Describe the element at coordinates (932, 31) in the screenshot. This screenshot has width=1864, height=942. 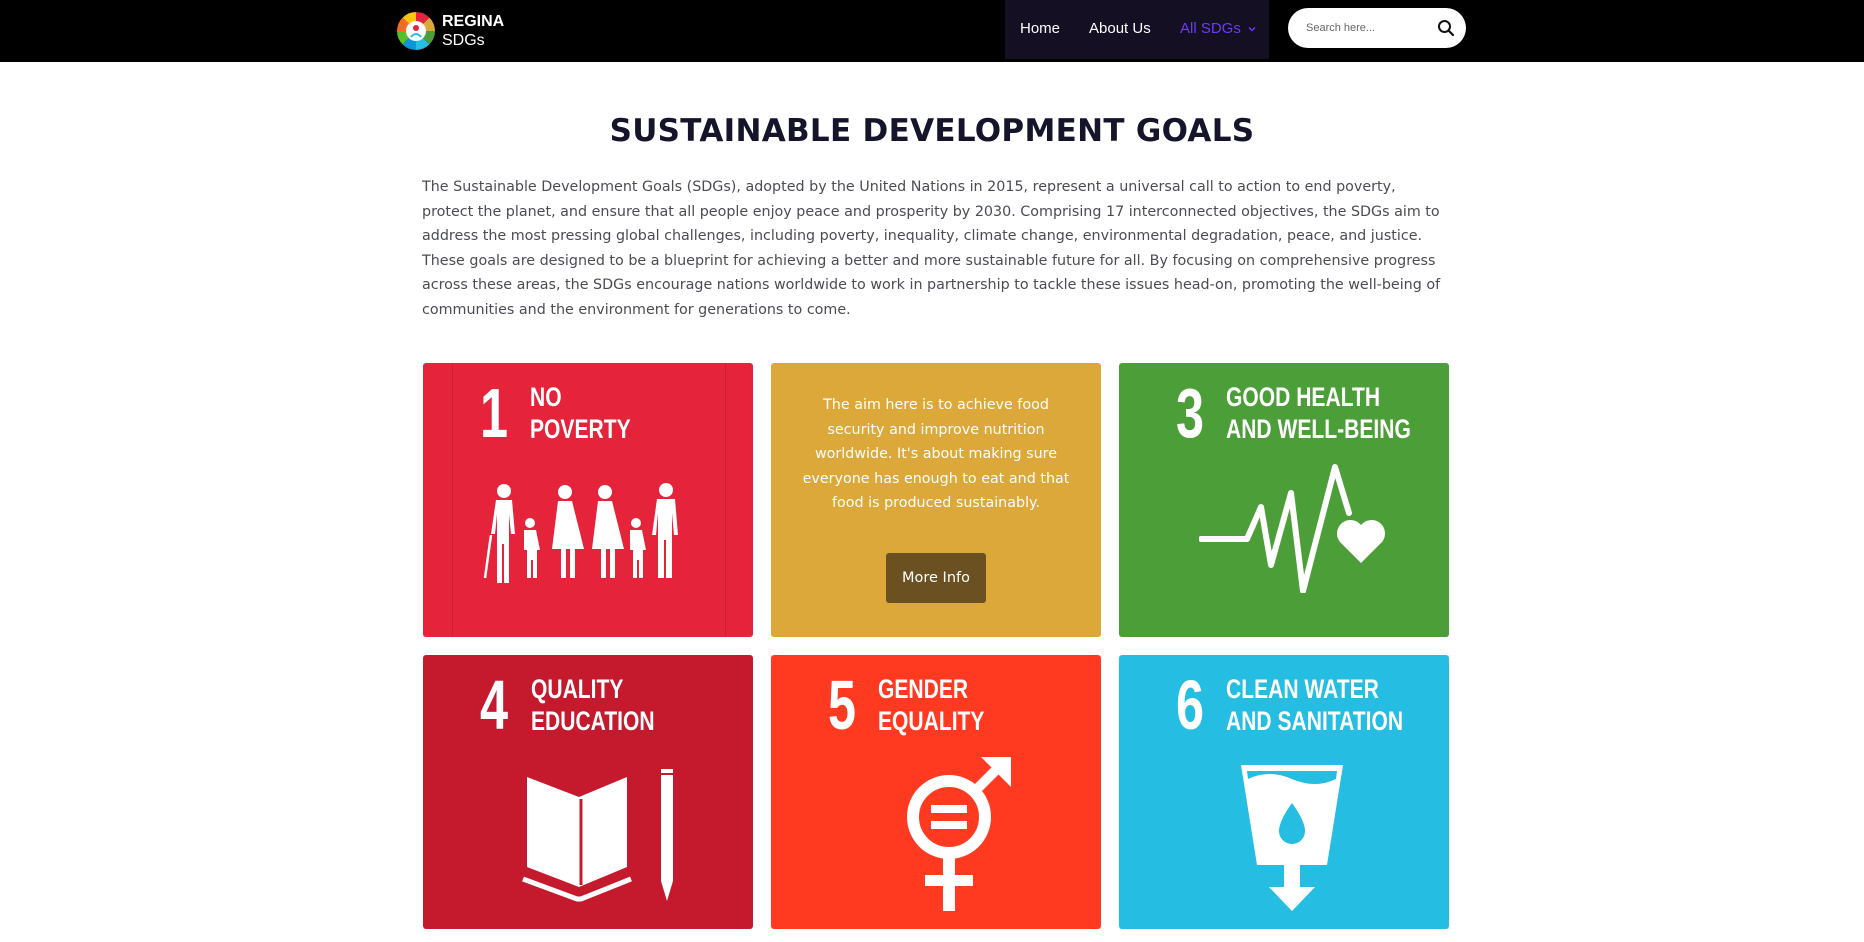
I see `top-navbar: REGINA SDGs Home About Us All SDGs` at that location.